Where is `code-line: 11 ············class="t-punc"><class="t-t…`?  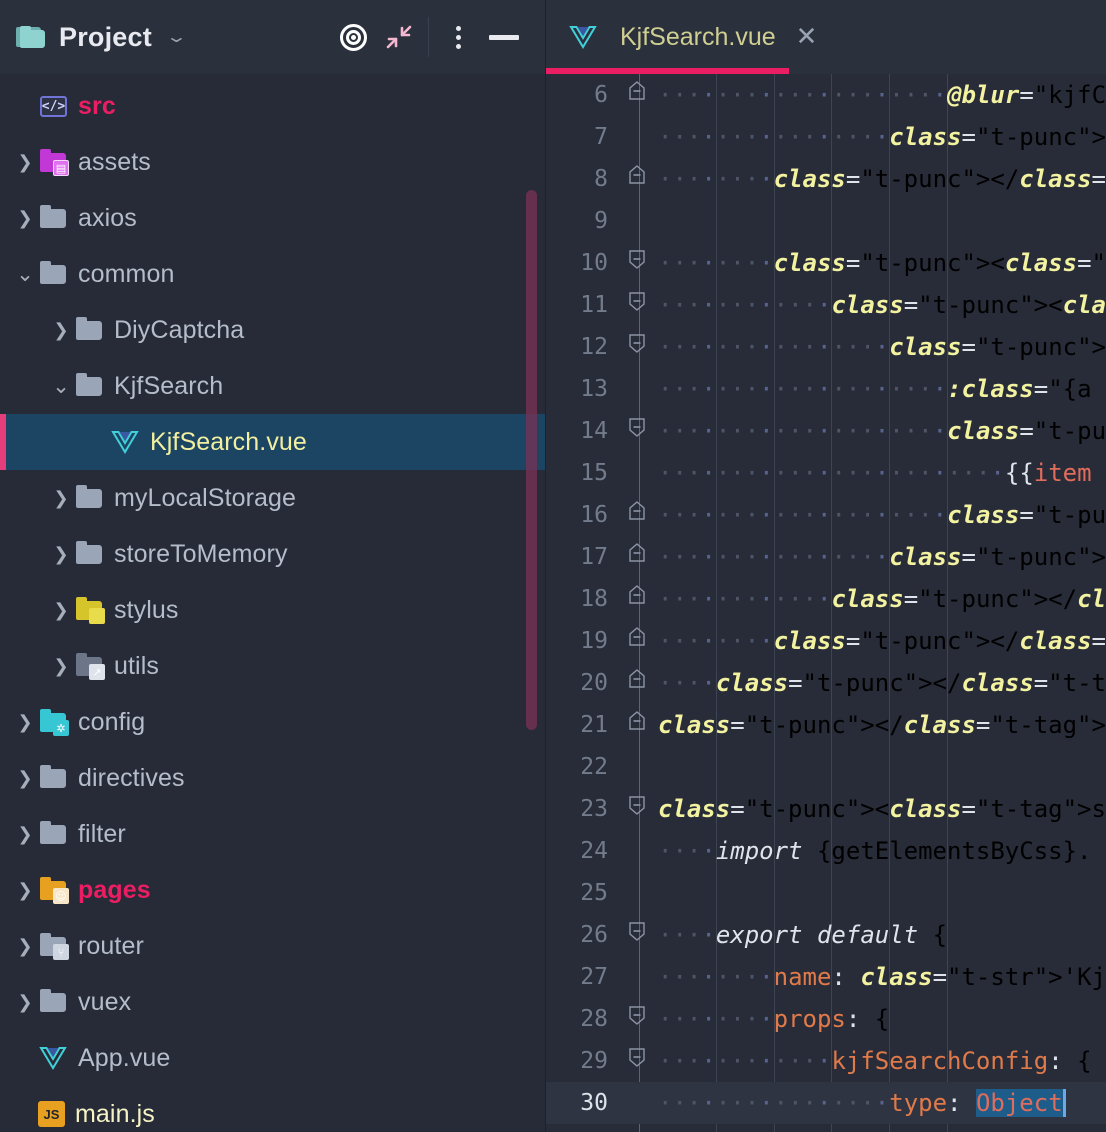
code-line: 11 ············class="t-punc"><class="t-t… is located at coordinates (826, 305).